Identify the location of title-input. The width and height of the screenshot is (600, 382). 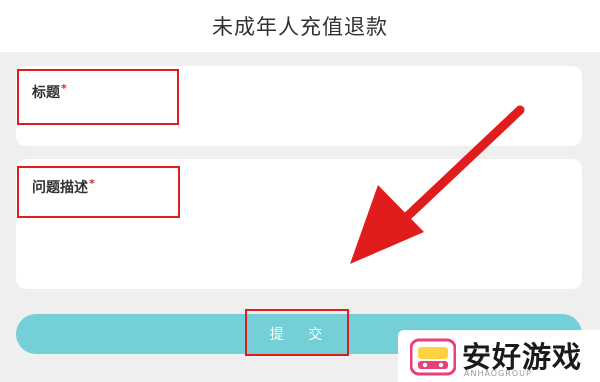
(348, 108).